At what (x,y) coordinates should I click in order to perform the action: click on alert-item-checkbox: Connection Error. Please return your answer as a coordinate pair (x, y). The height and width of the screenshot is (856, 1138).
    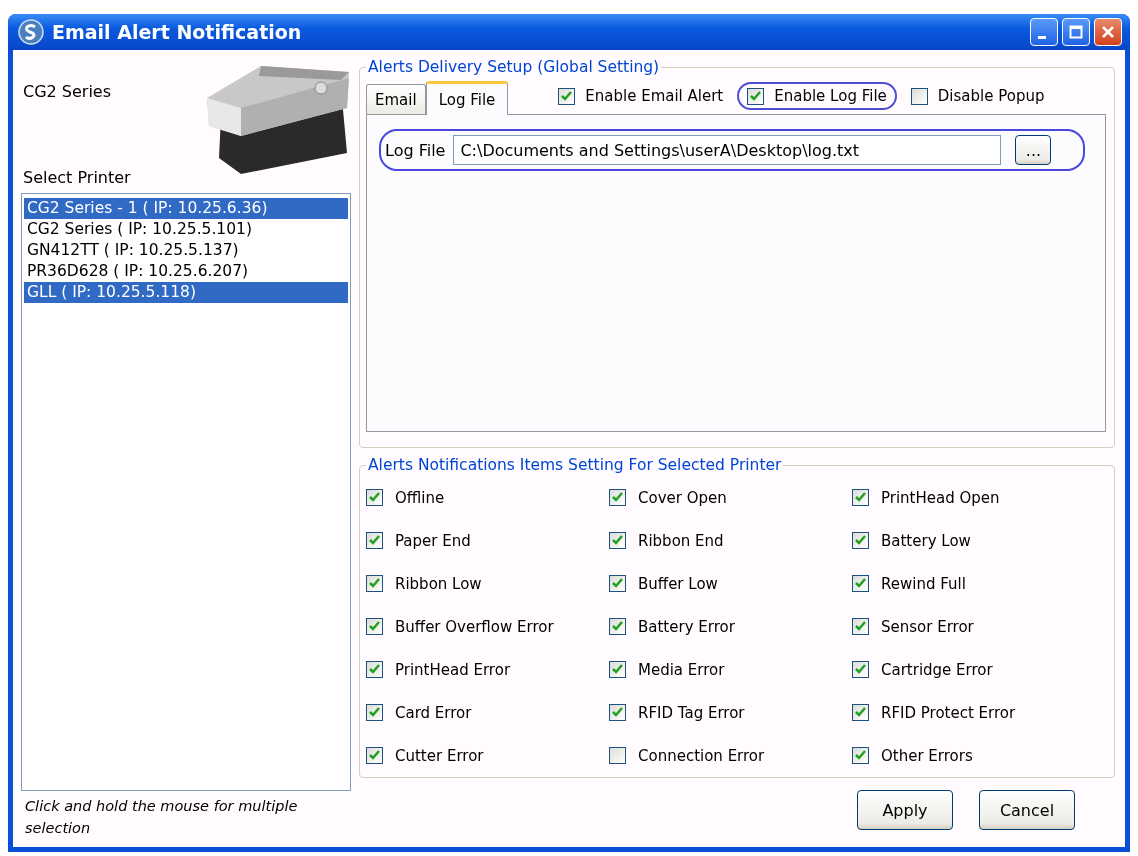
    Looking at the image, I should click on (730, 755).